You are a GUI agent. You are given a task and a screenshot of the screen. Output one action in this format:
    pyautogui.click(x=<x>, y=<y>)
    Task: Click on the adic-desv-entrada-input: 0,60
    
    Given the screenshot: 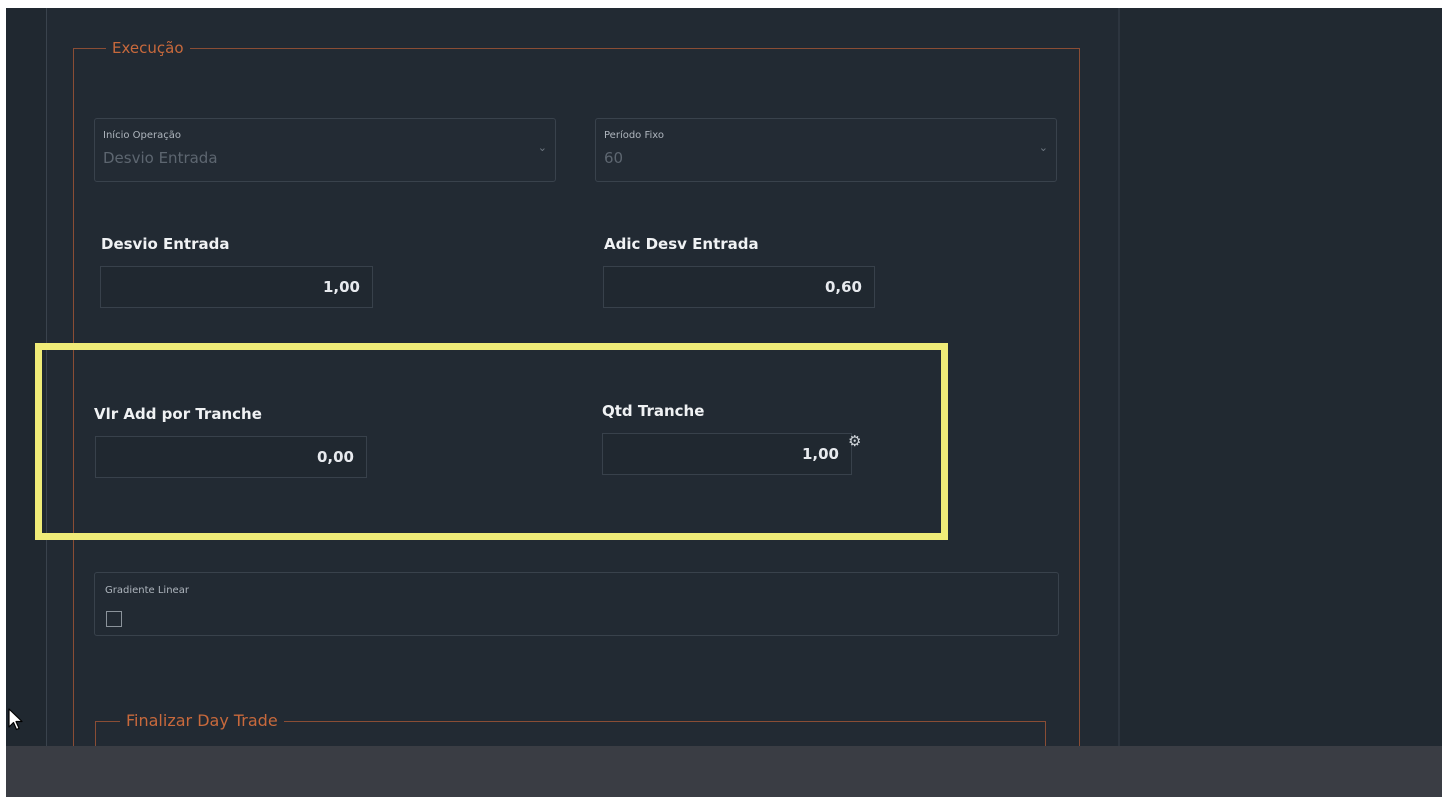 What is the action you would take?
    pyautogui.click(x=739, y=287)
    